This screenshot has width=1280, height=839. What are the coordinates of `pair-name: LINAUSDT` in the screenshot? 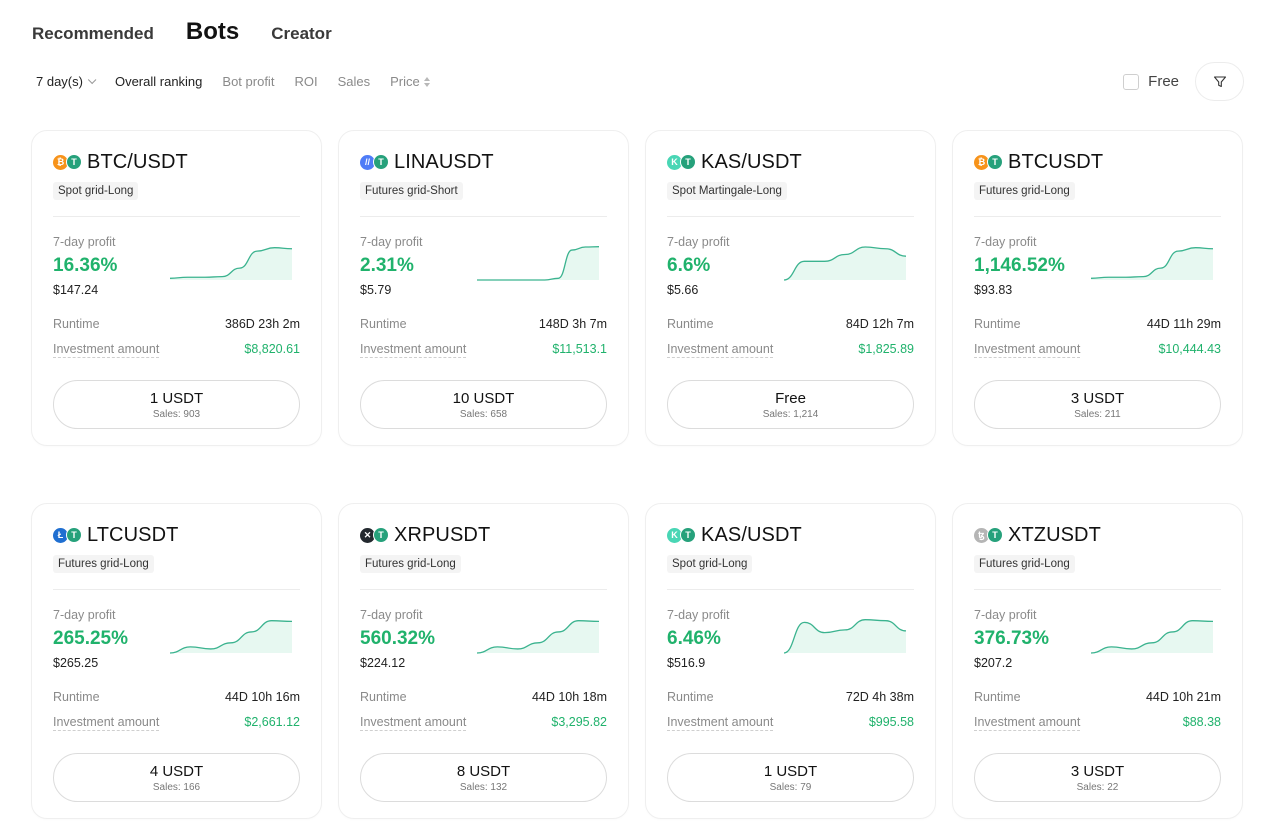 It's located at (444, 161).